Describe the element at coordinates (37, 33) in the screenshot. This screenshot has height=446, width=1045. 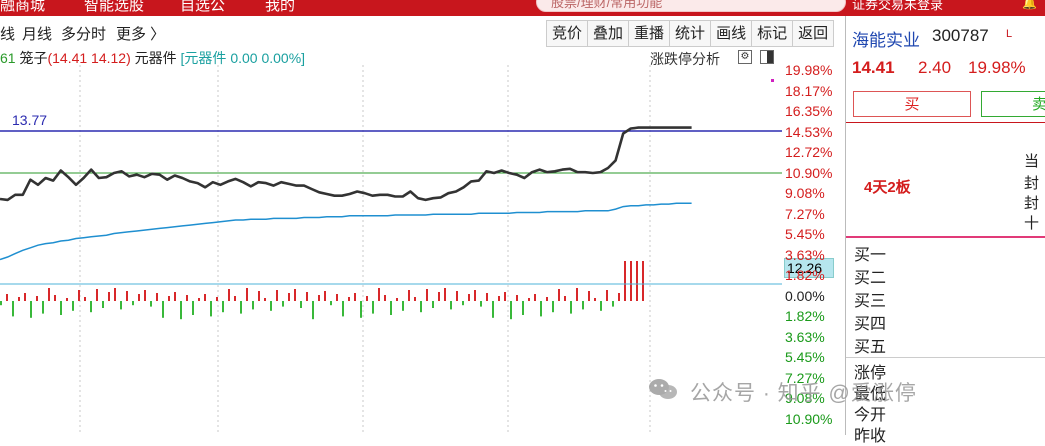
I see `period-month: 月线` at that location.